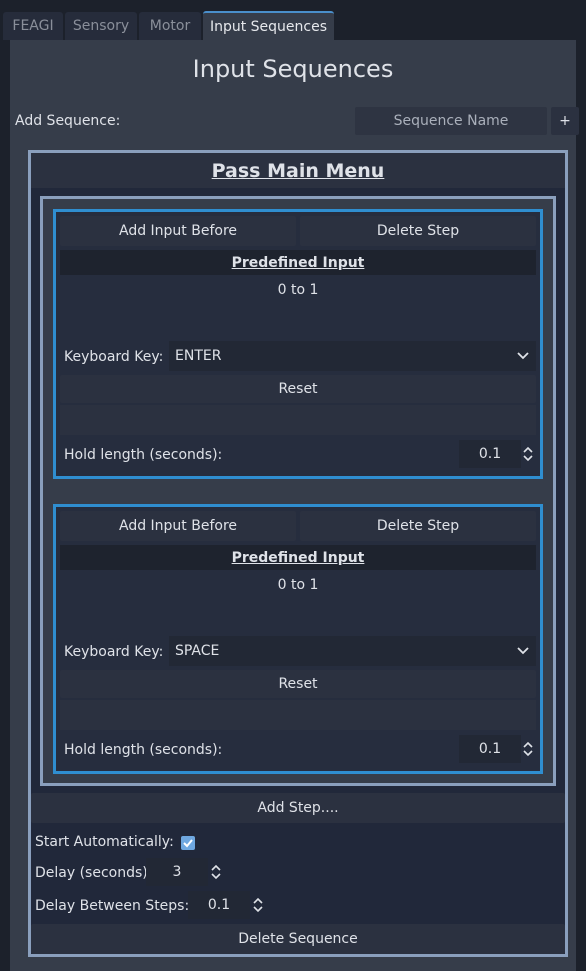 The height and width of the screenshot is (971, 586). Describe the element at coordinates (112, 906) in the screenshot. I see `delay-between-steps-label: Delay Between Steps:` at that location.